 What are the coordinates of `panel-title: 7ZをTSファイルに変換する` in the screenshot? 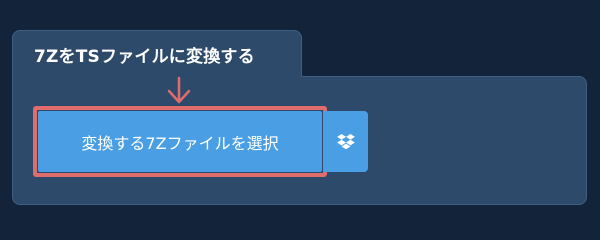 It's located at (144, 57).